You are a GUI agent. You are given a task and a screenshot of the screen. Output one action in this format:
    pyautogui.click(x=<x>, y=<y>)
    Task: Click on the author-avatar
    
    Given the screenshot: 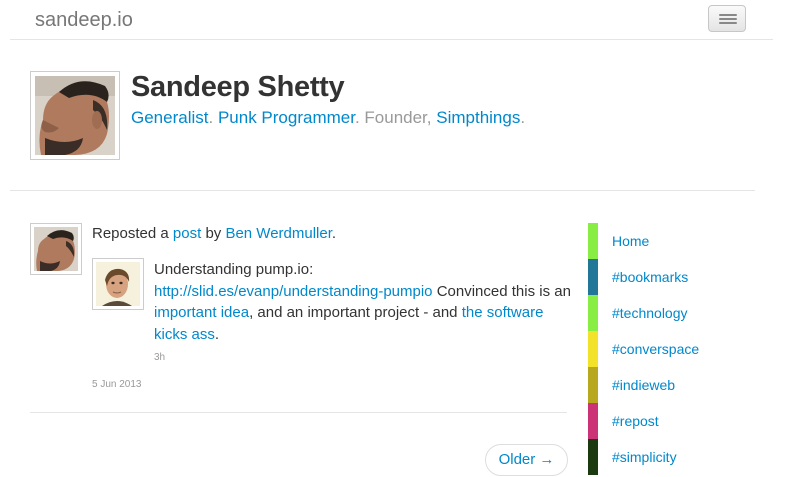 What is the action you would take?
    pyautogui.click(x=56, y=249)
    